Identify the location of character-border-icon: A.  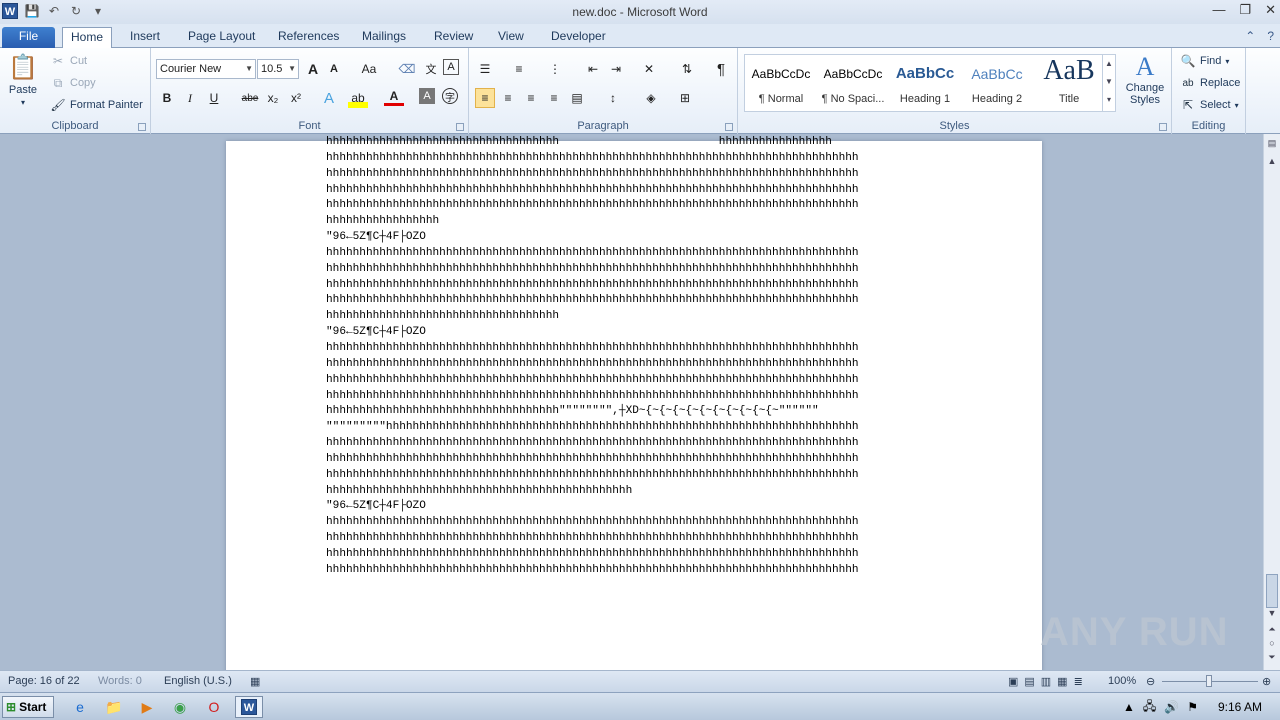
(451, 67).